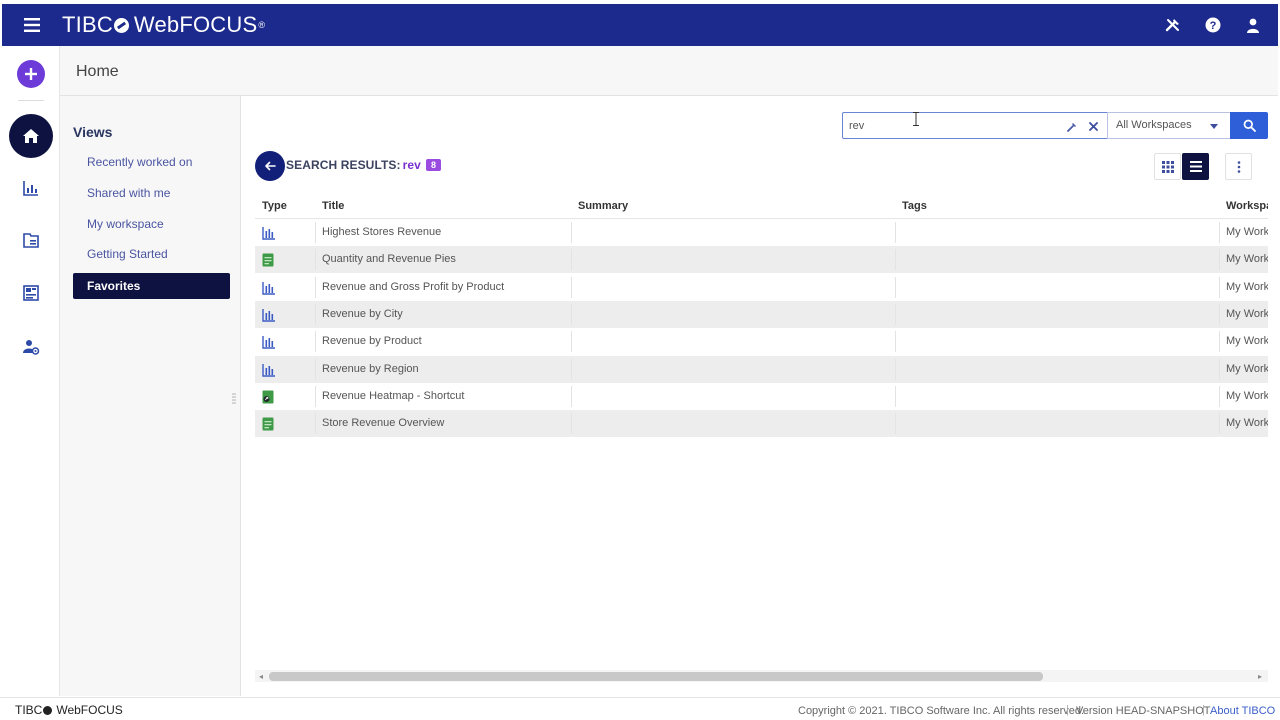 The height and width of the screenshot is (720, 1280). I want to click on horizontal-scrollbar: ◂ ▸, so click(761, 676).